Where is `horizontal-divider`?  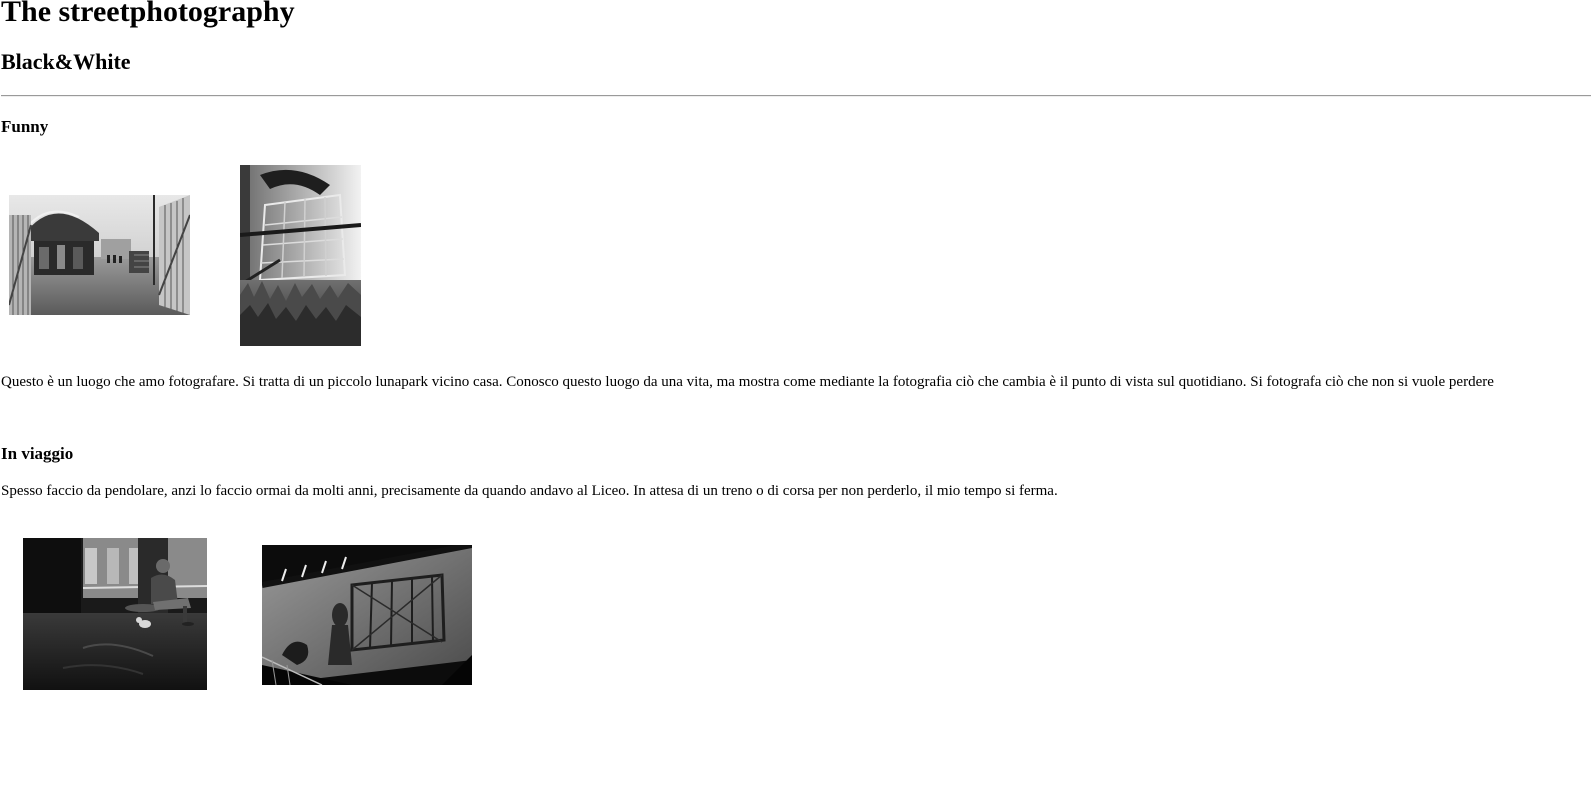
horizontal-divider is located at coordinates (796, 96).